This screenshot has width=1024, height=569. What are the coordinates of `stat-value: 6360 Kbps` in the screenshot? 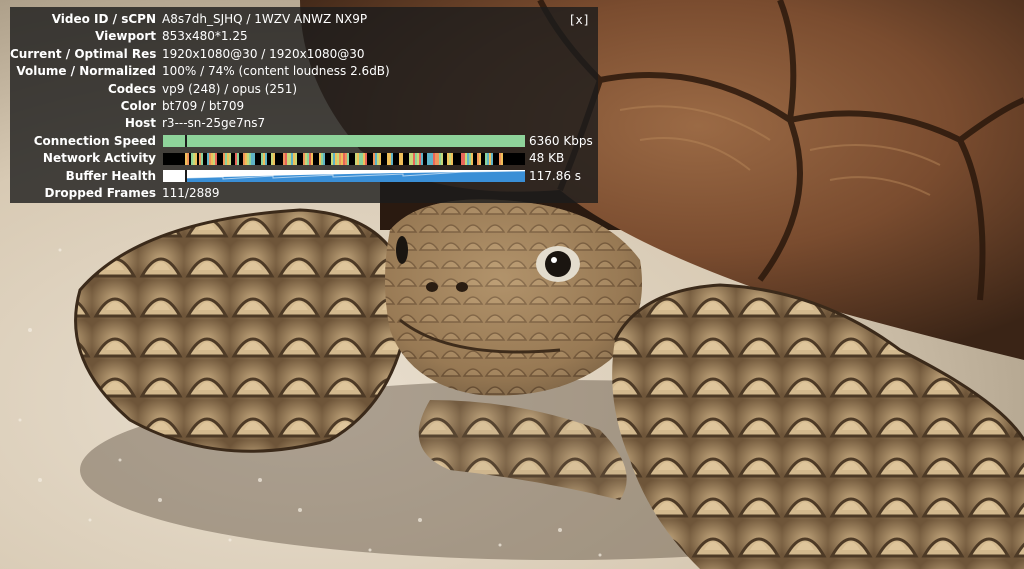 It's located at (561, 140).